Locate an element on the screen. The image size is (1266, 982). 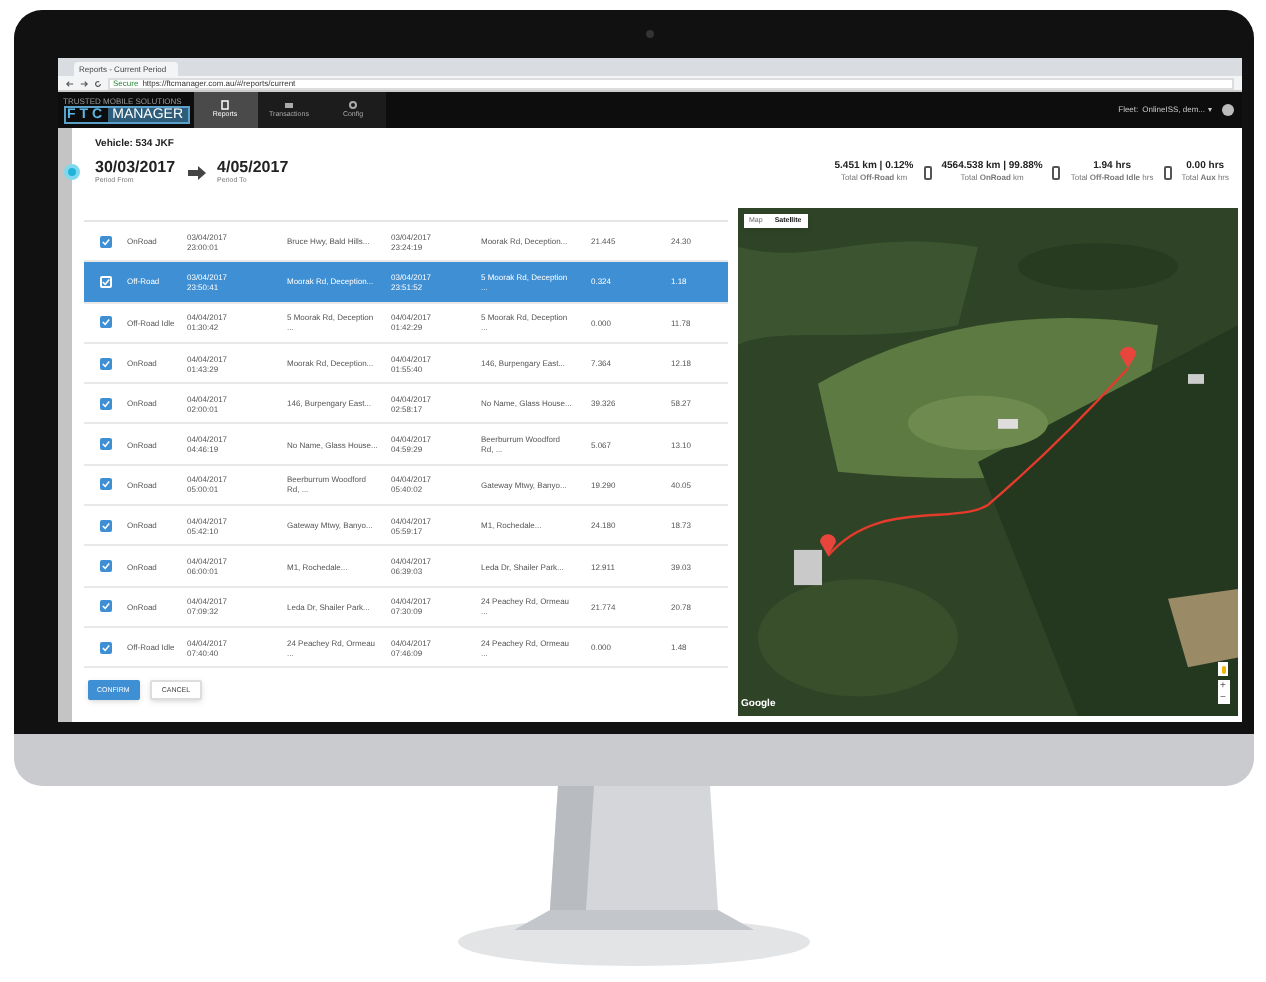
gear-icon is located at coordinates (353, 105).